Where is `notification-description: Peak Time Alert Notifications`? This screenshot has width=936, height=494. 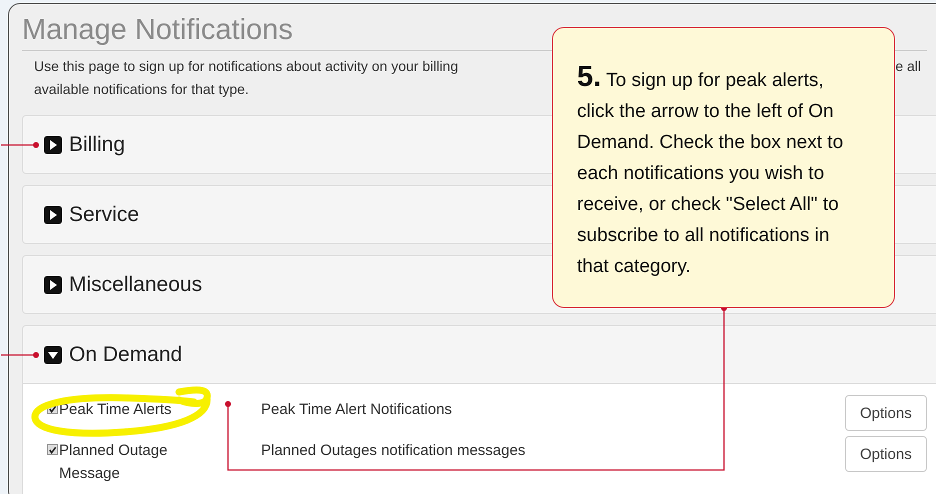 notification-description: Peak Time Alert Notifications is located at coordinates (357, 410).